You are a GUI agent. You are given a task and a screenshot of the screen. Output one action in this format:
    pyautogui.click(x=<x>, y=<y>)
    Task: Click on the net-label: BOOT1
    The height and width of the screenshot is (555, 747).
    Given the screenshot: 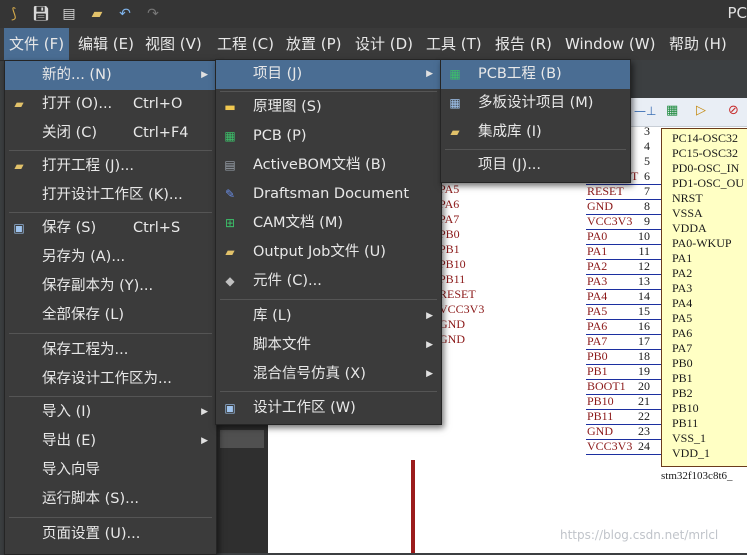 What is the action you would take?
    pyautogui.click(x=606, y=386)
    